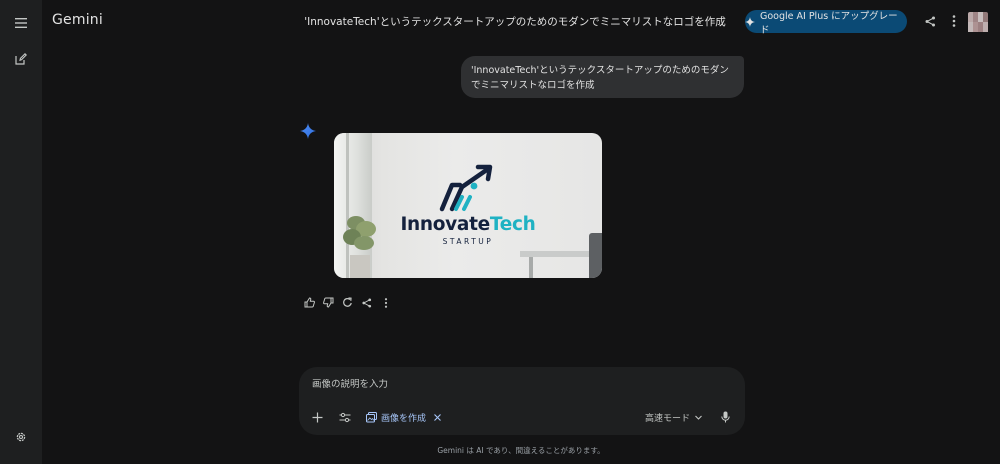 This screenshot has height=464, width=1000. What do you see at coordinates (371, 416) in the screenshot?
I see `image-icon` at bounding box center [371, 416].